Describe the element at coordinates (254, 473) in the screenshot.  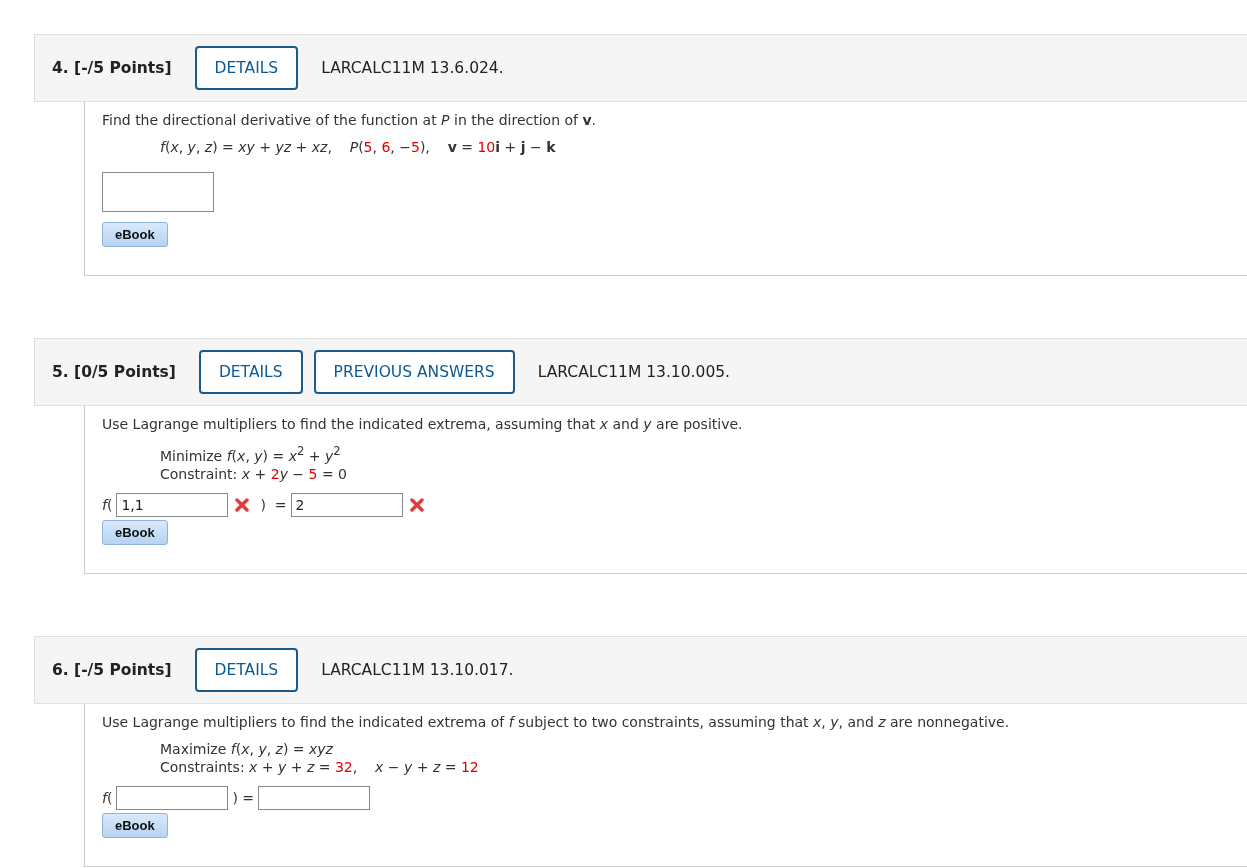
I see `math-expression: Constraint: x + 2y − 5 = 0` at that location.